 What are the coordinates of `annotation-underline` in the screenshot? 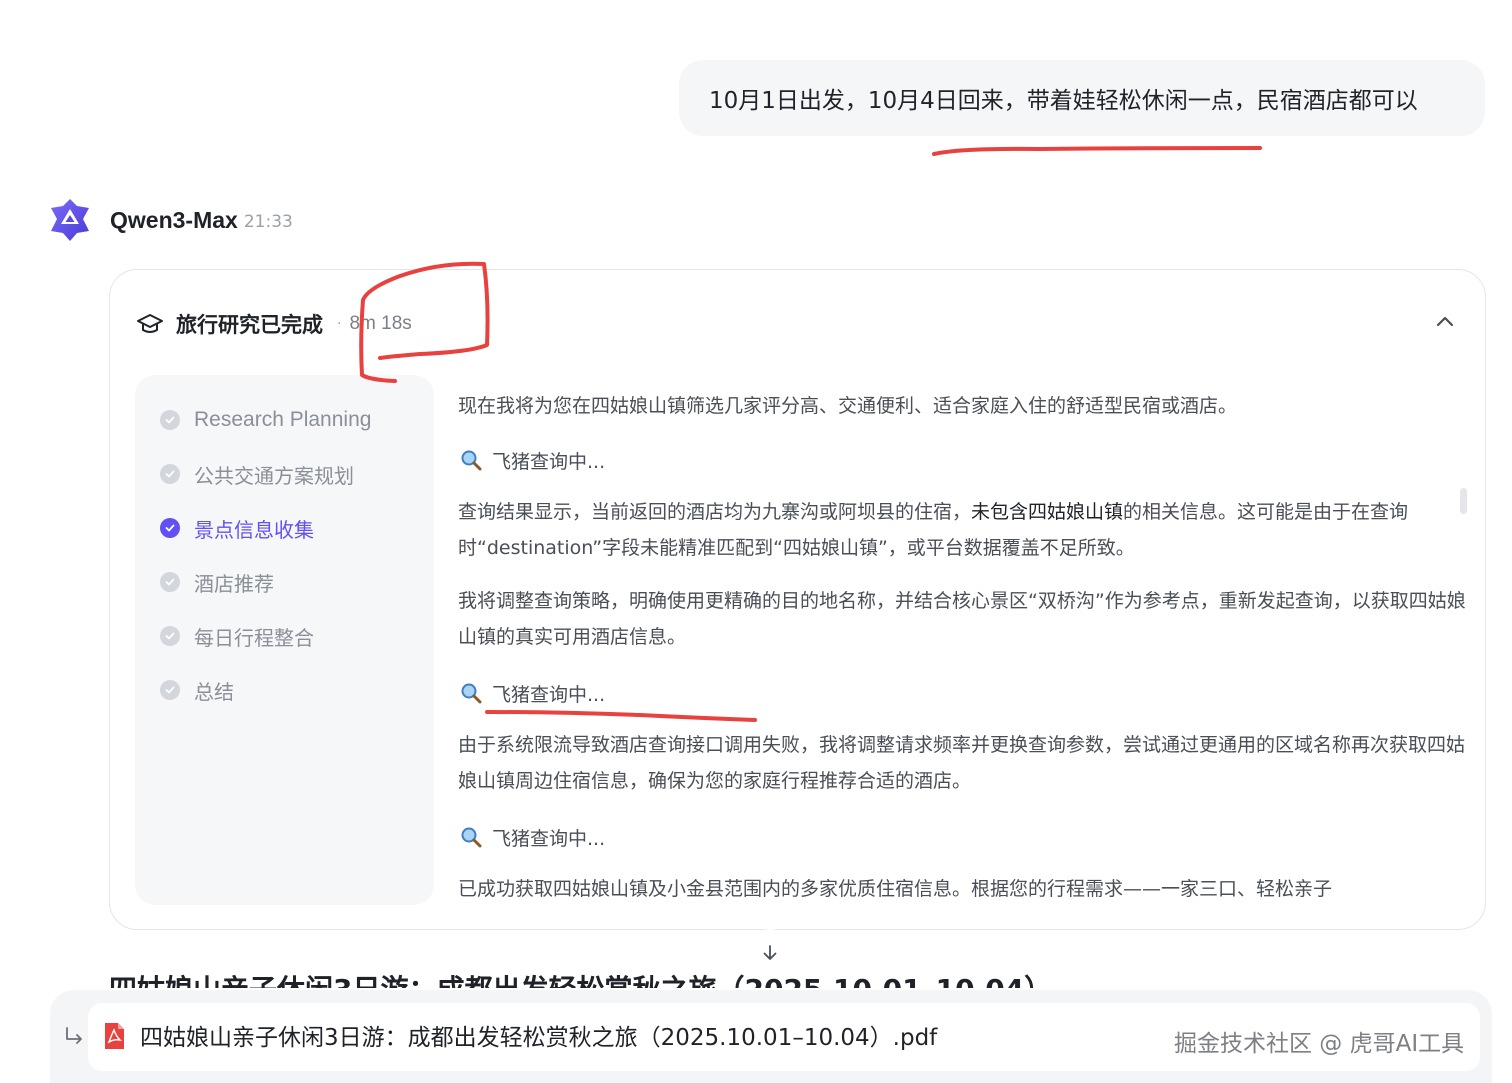 It's located at (1097, 151).